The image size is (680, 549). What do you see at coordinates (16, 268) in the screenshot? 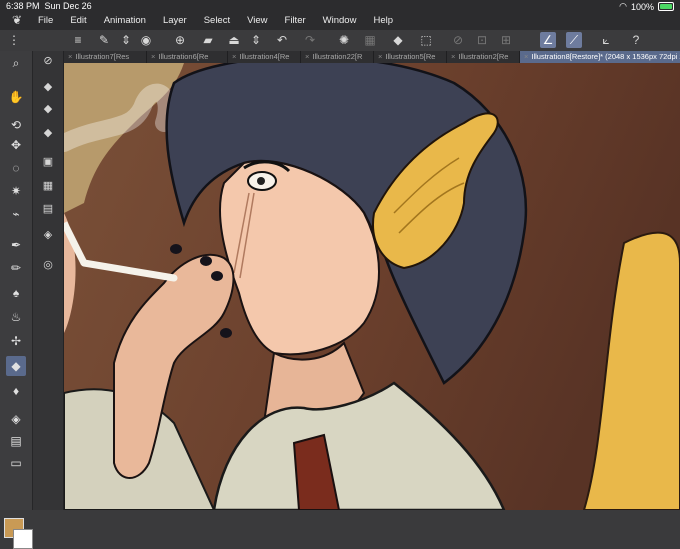
I see `pencil-icon: ✏` at bounding box center [16, 268].